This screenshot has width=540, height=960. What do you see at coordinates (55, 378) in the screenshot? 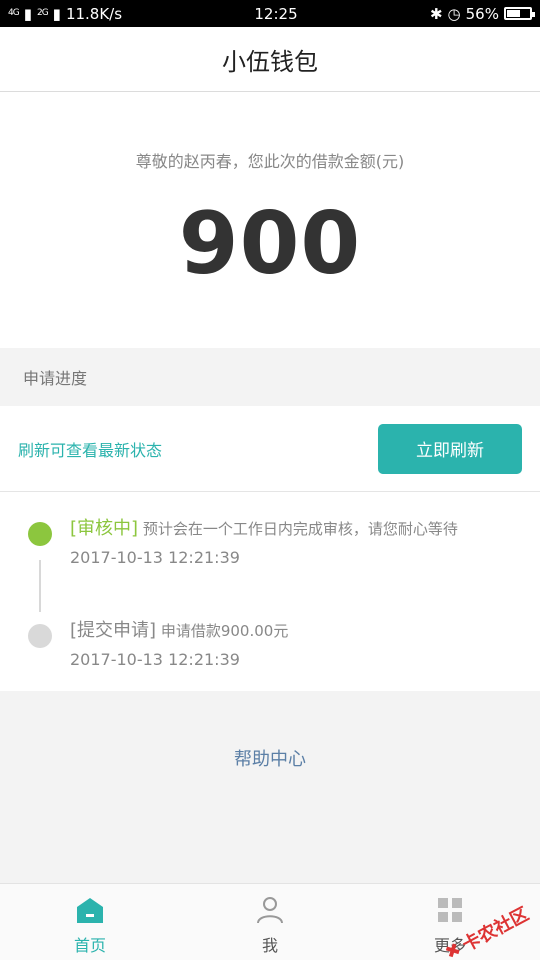
I see `progress-section-label: 申请进度` at bounding box center [55, 378].